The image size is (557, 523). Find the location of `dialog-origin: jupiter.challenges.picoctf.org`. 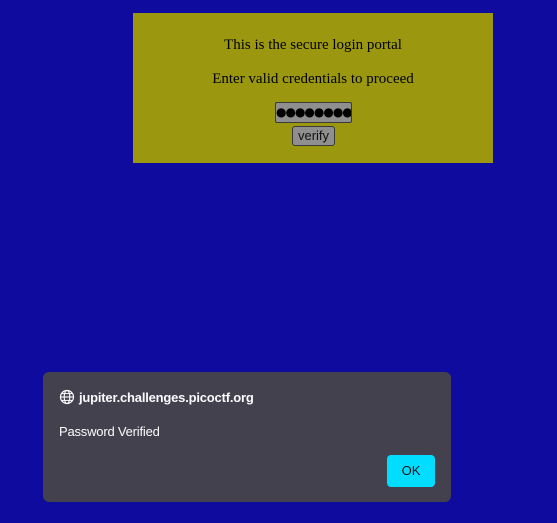

dialog-origin: jupiter.challenges.picoctf.org is located at coordinates (166, 397).